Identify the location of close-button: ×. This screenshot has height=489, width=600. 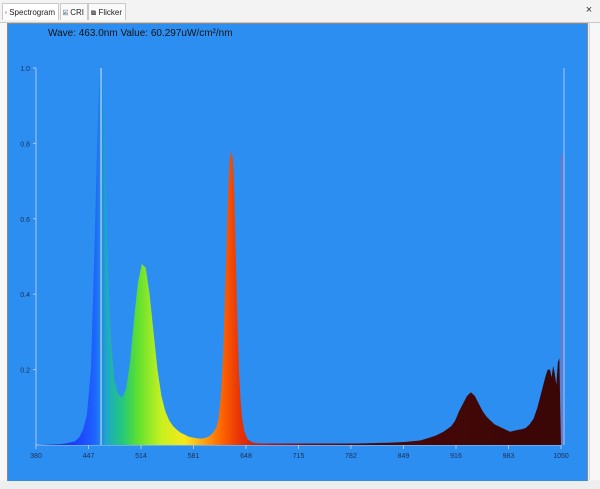
(589, 10).